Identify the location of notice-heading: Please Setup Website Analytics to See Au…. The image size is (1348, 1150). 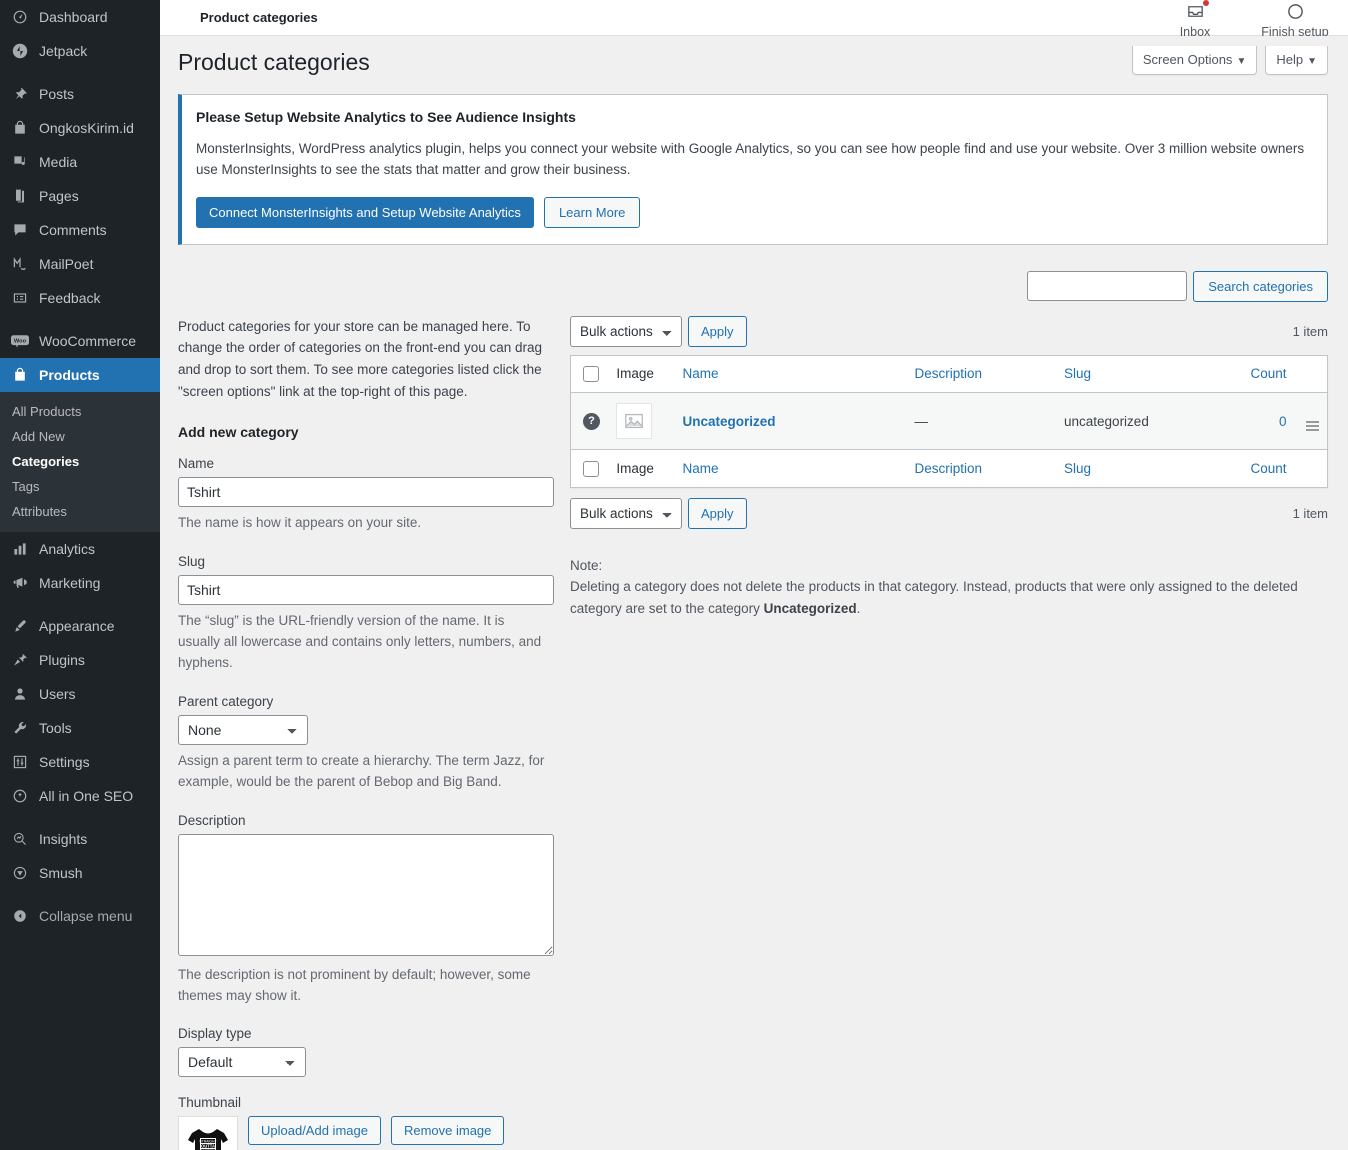
(386, 116).